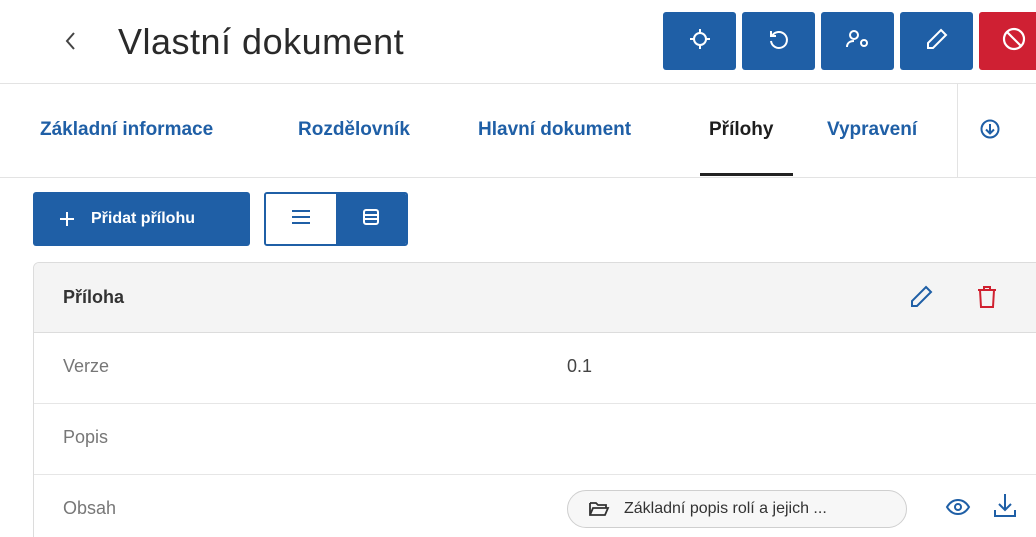 The height and width of the screenshot is (537, 1036). I want to click on download-icon, so click(1005, 508).